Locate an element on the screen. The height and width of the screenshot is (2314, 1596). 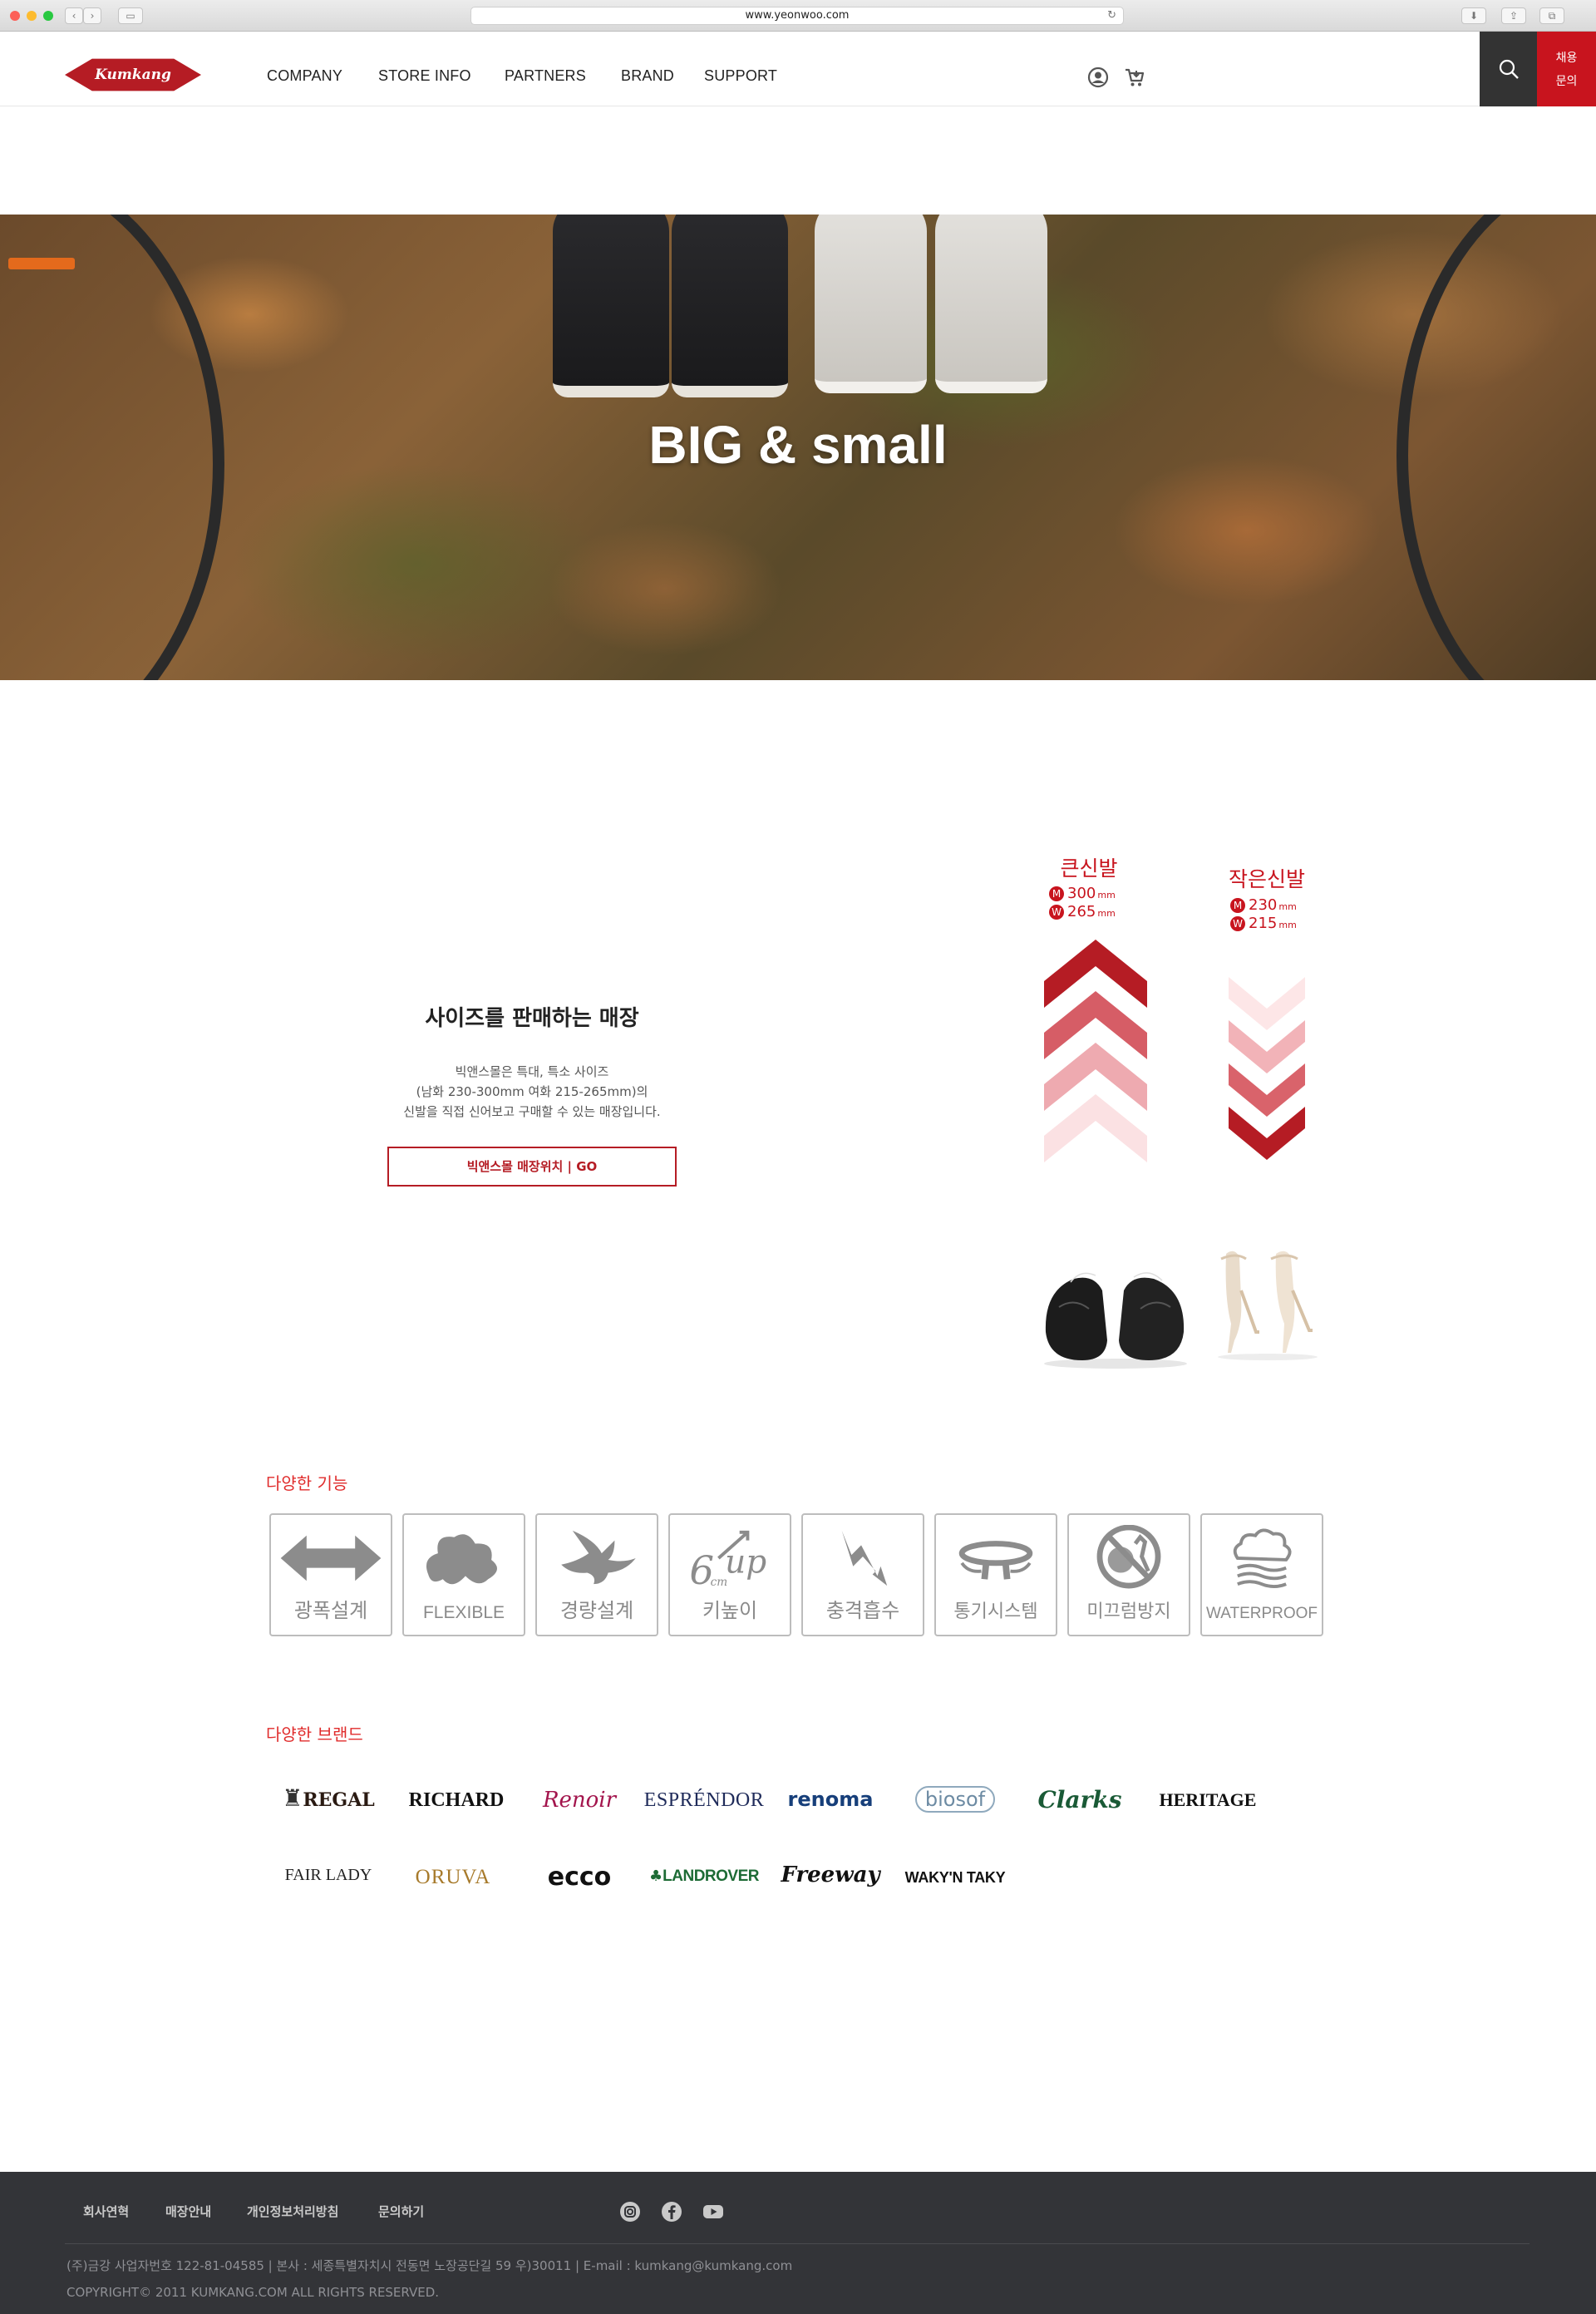
user-icon is located at coordinates (1098, 78).